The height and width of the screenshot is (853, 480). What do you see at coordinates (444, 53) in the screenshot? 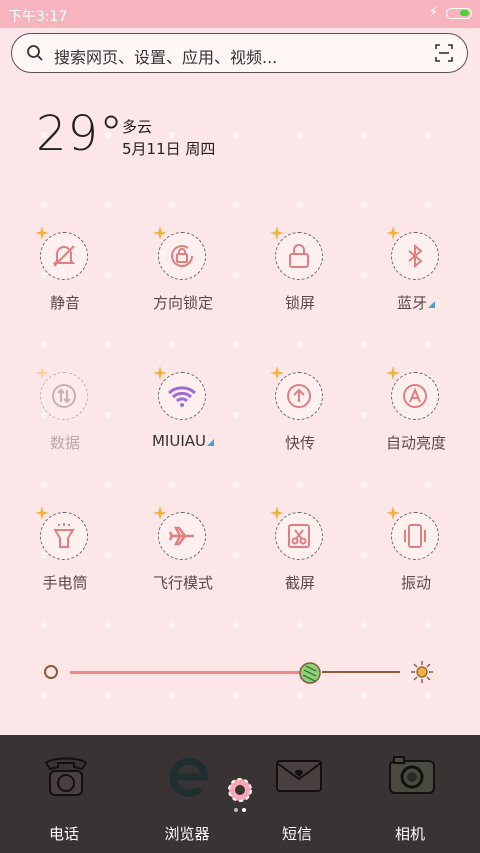
I see `scan-icon` at bounding box center [444, 53].